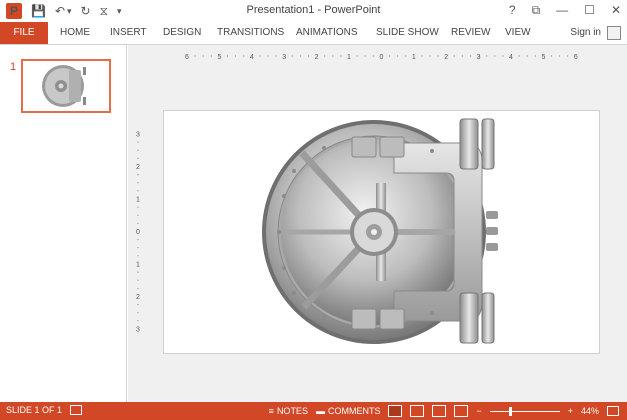 The image size is (627, 420). Describe the element at coordinates (138, 200) in the screenshot. I see `vertical-ruler-label: 1` at that location.